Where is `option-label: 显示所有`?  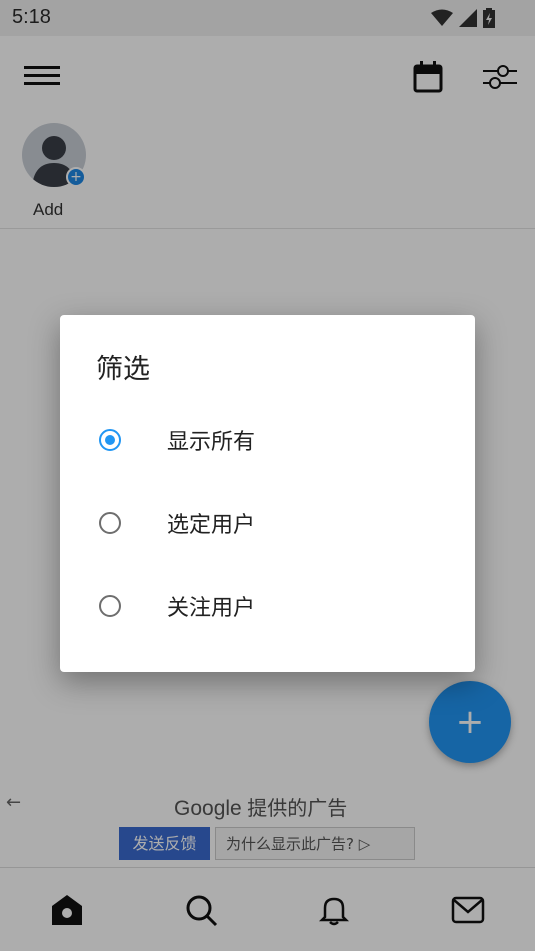
option-label: 显示所有 is located at coordinates (211, 442).